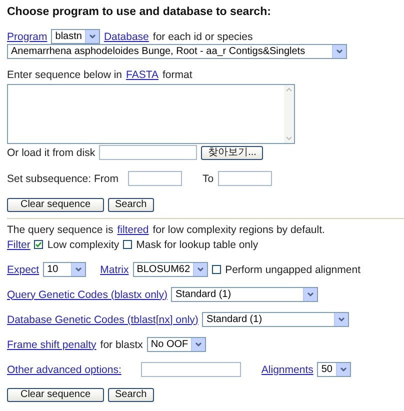  Describe the element at coordinates (287, 370) in the screenshot. I see `alignments-link: Alignments` at that location.